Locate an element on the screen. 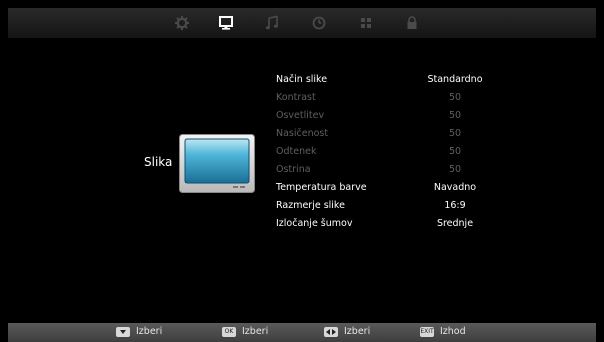 This screenshot has width=604, height=342. exit-key-icon: EXIT is located at coordinates (427, 332).